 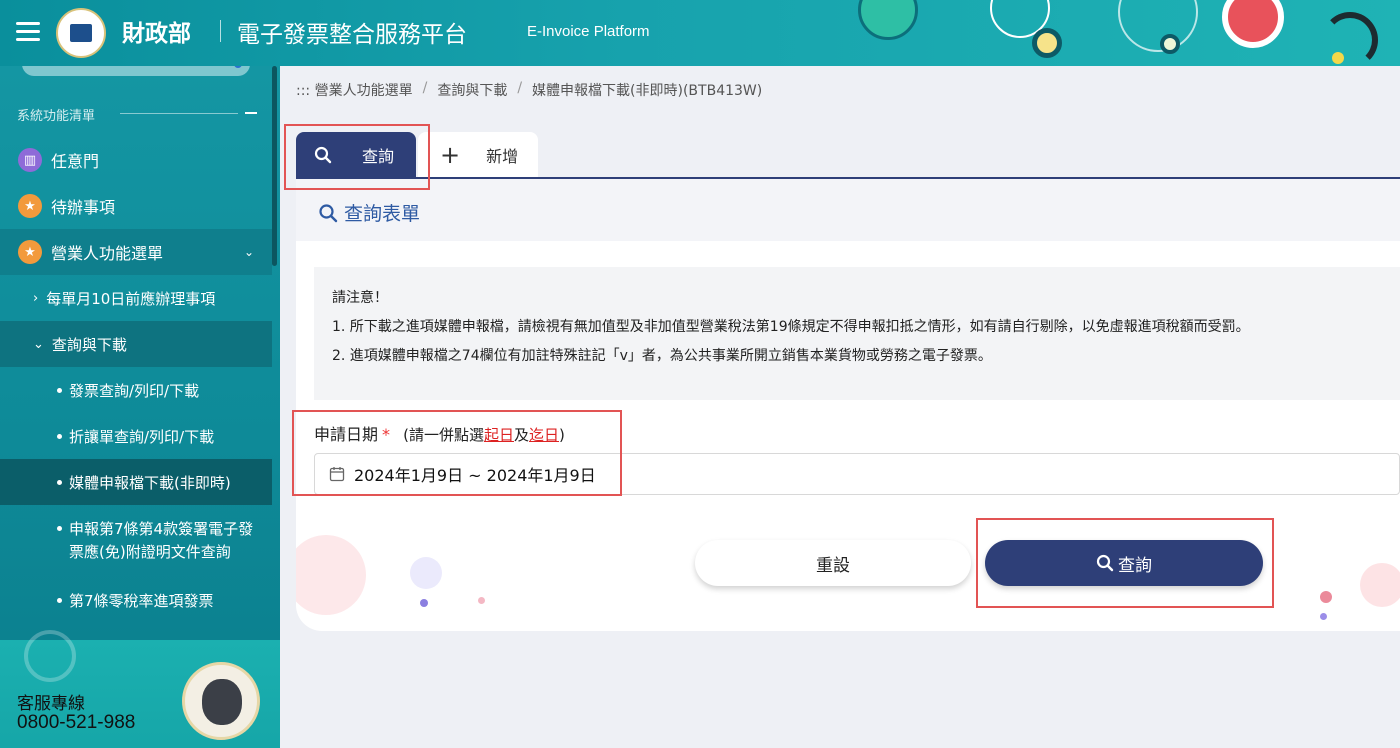 What do you see at coordinates (161, 529) in the screenshot?
I see `sidebar-leaf-label-line1: 申報第7條第4款簽署電子發` at bounding box center [161, 529].